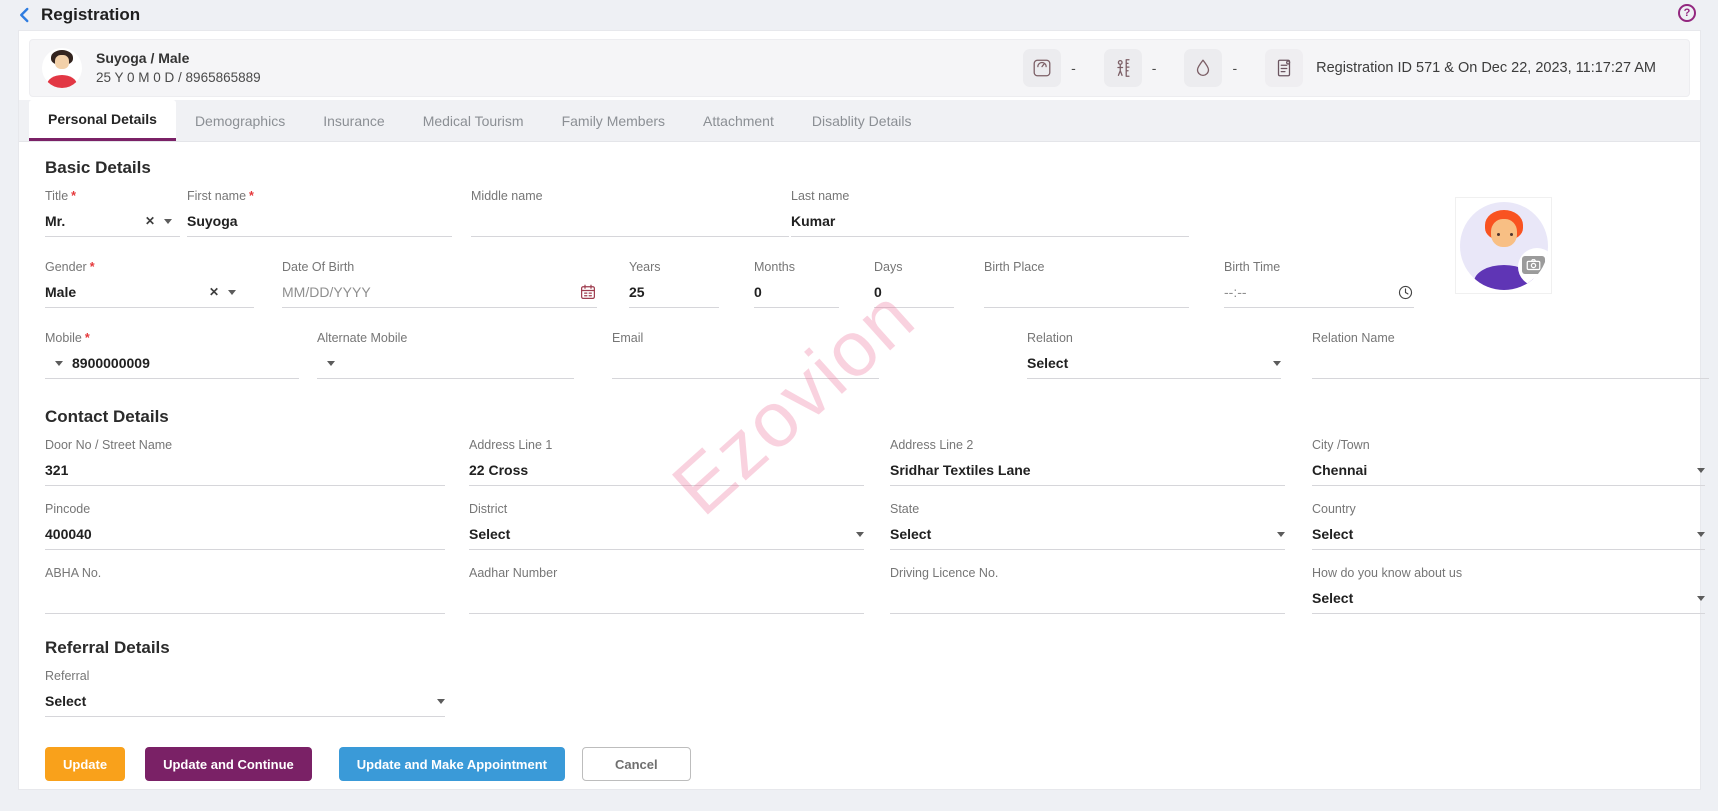  Describe the element at coordinates (1503, 245) in the screenshot. I see `patient-photo` at that location.